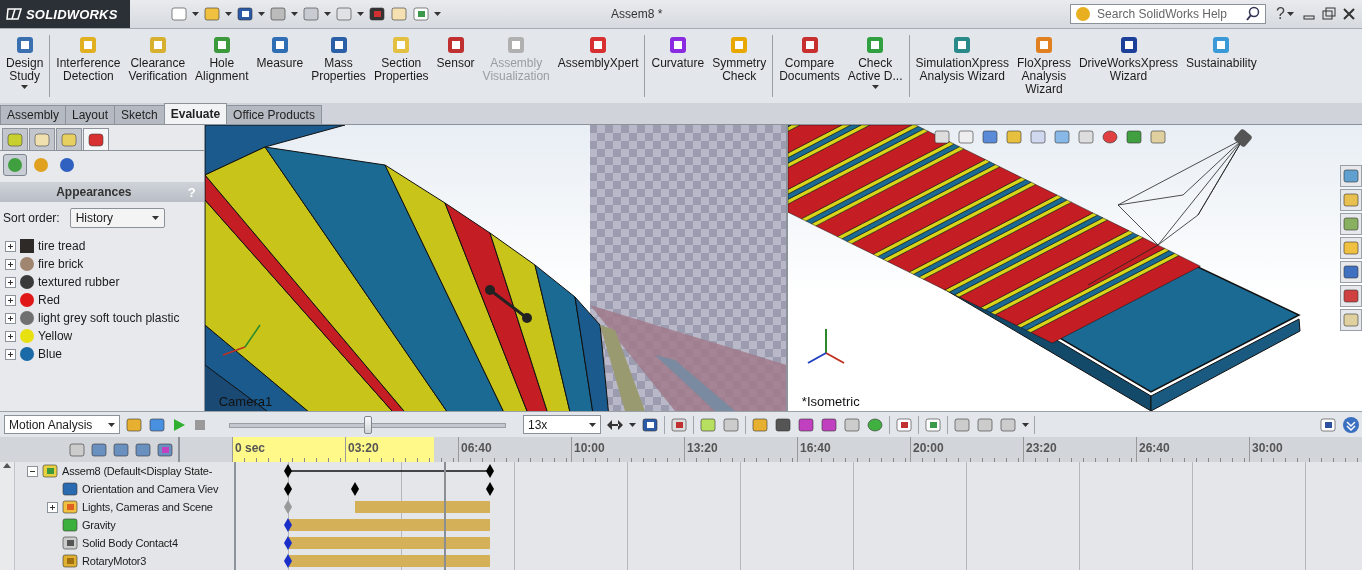  Describe the element at coordinates (139, 114) in the screenshot. I see `command-tab: Sketch` at that location.